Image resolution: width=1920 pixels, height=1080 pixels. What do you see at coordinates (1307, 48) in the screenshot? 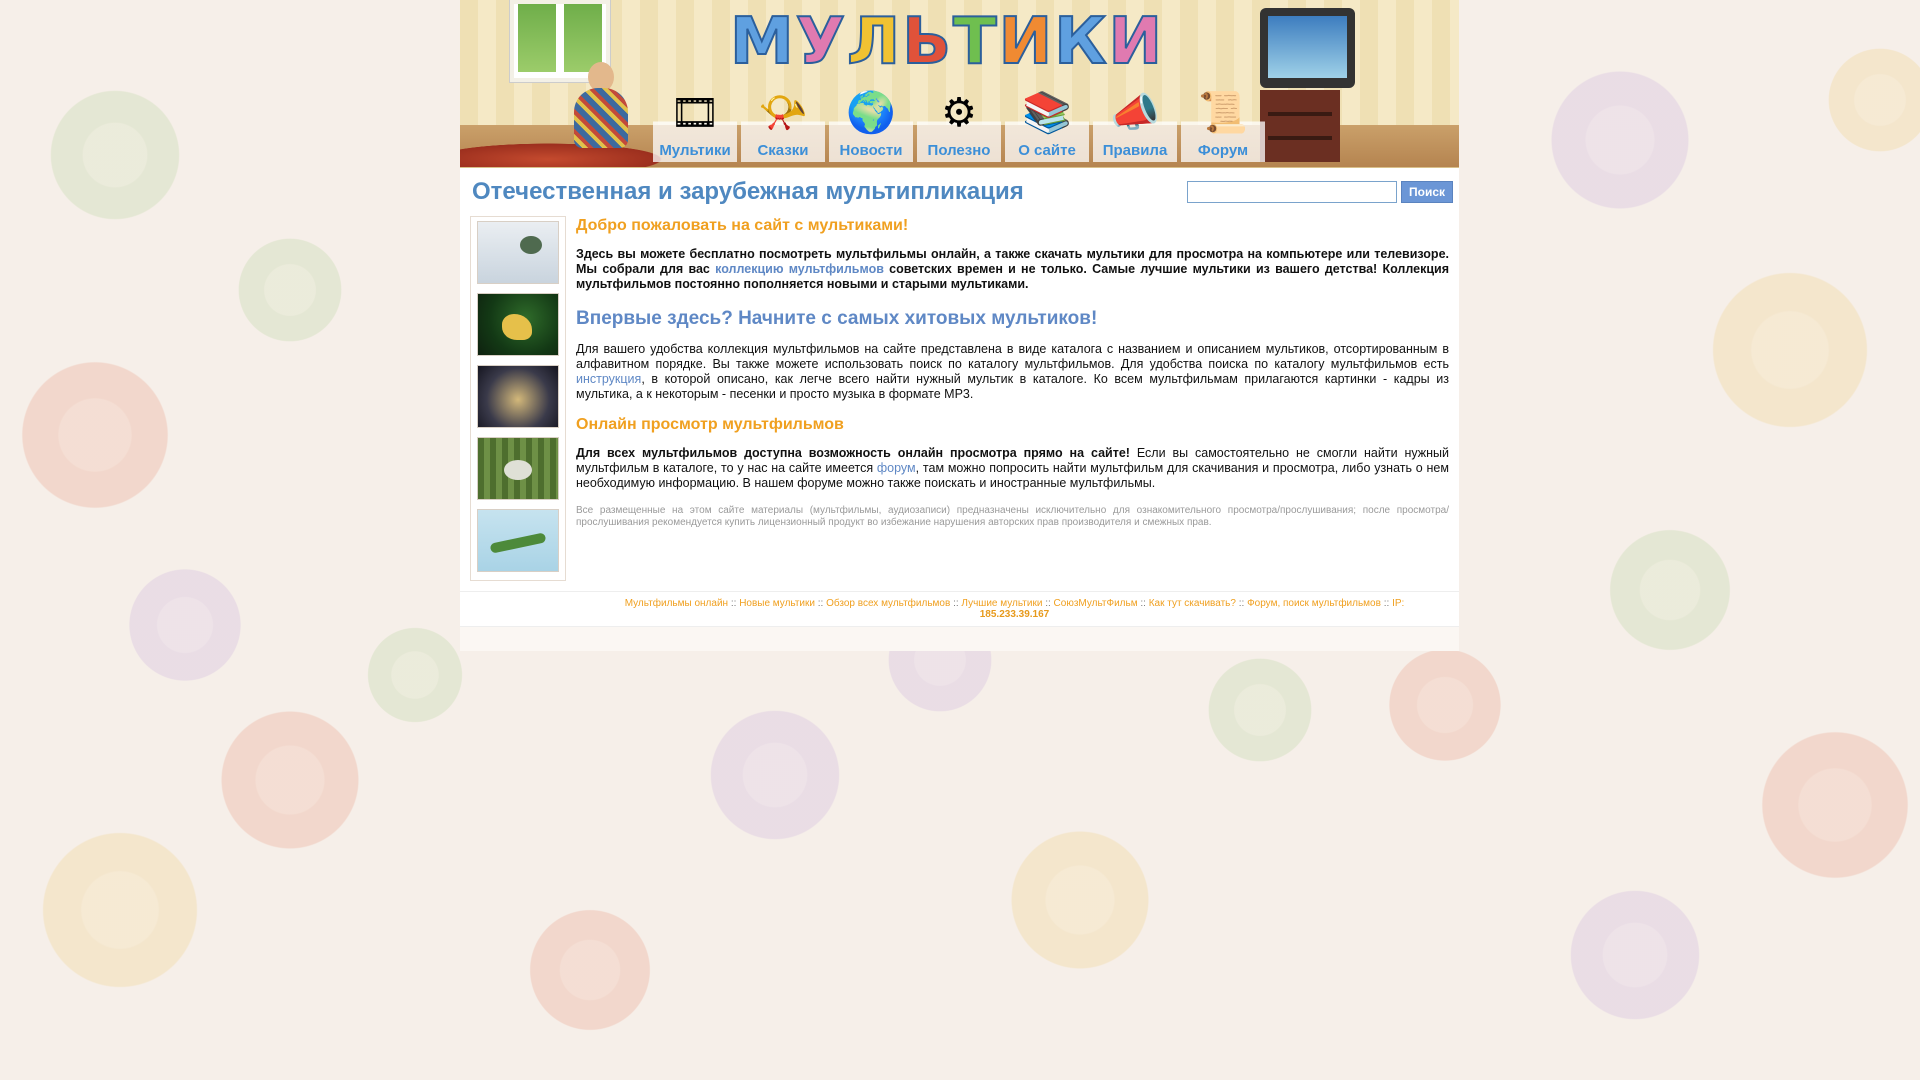
I see `tv-illustration` at bounding box center [1307, 48].